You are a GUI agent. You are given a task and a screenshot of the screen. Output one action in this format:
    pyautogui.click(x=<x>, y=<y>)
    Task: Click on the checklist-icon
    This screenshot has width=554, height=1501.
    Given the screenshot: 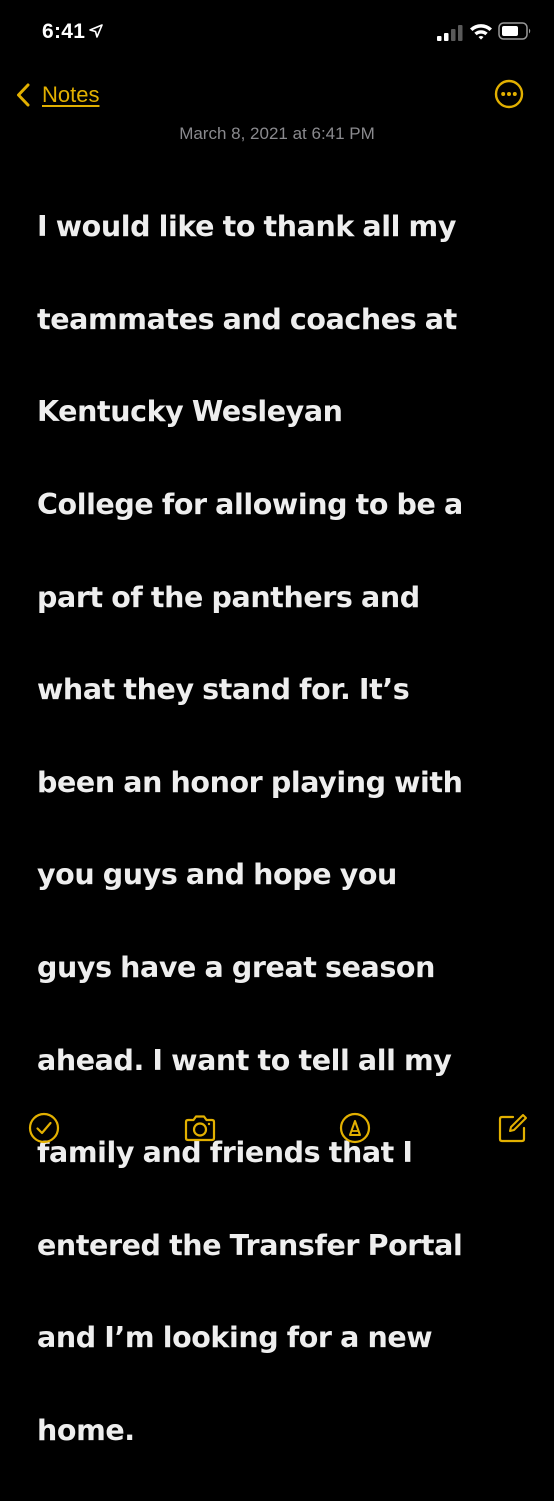 What is the action you would take?
    pyautogui.click(x=44, y=1128)
    